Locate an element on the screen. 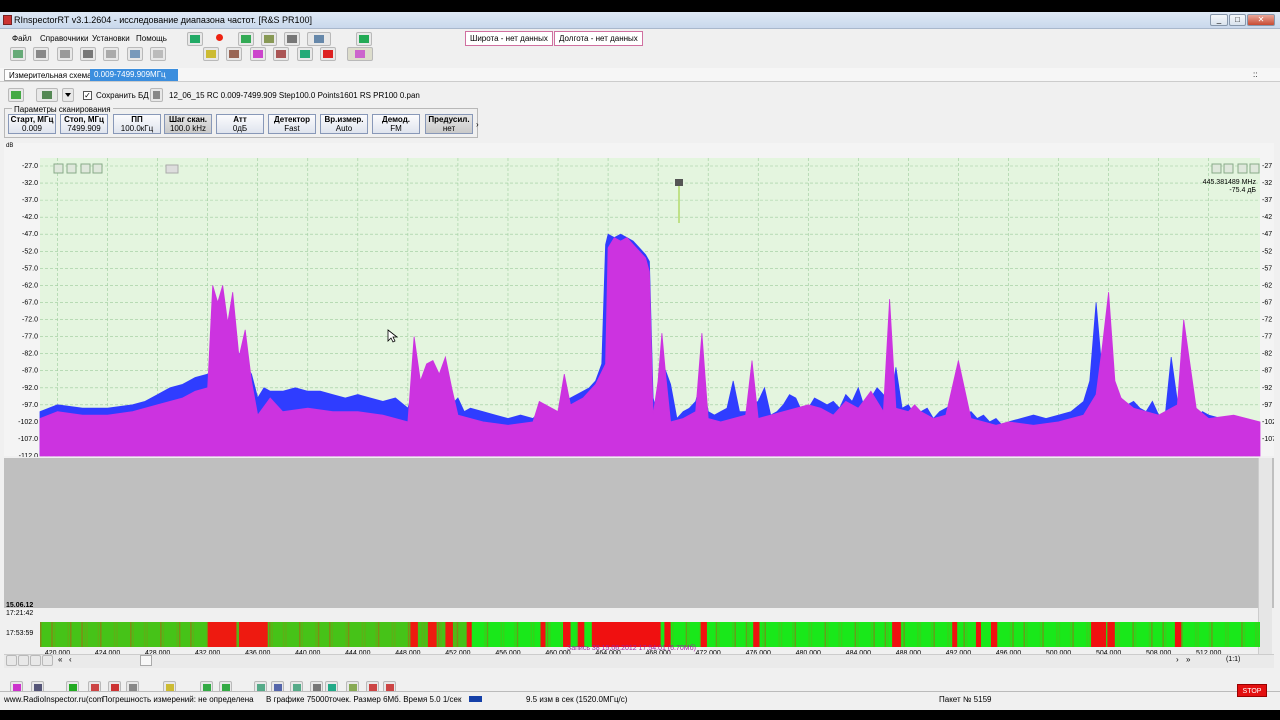 The width and height of the screenshot is (1280, 720). nav-first-icon is located at coordinates (85, 168).